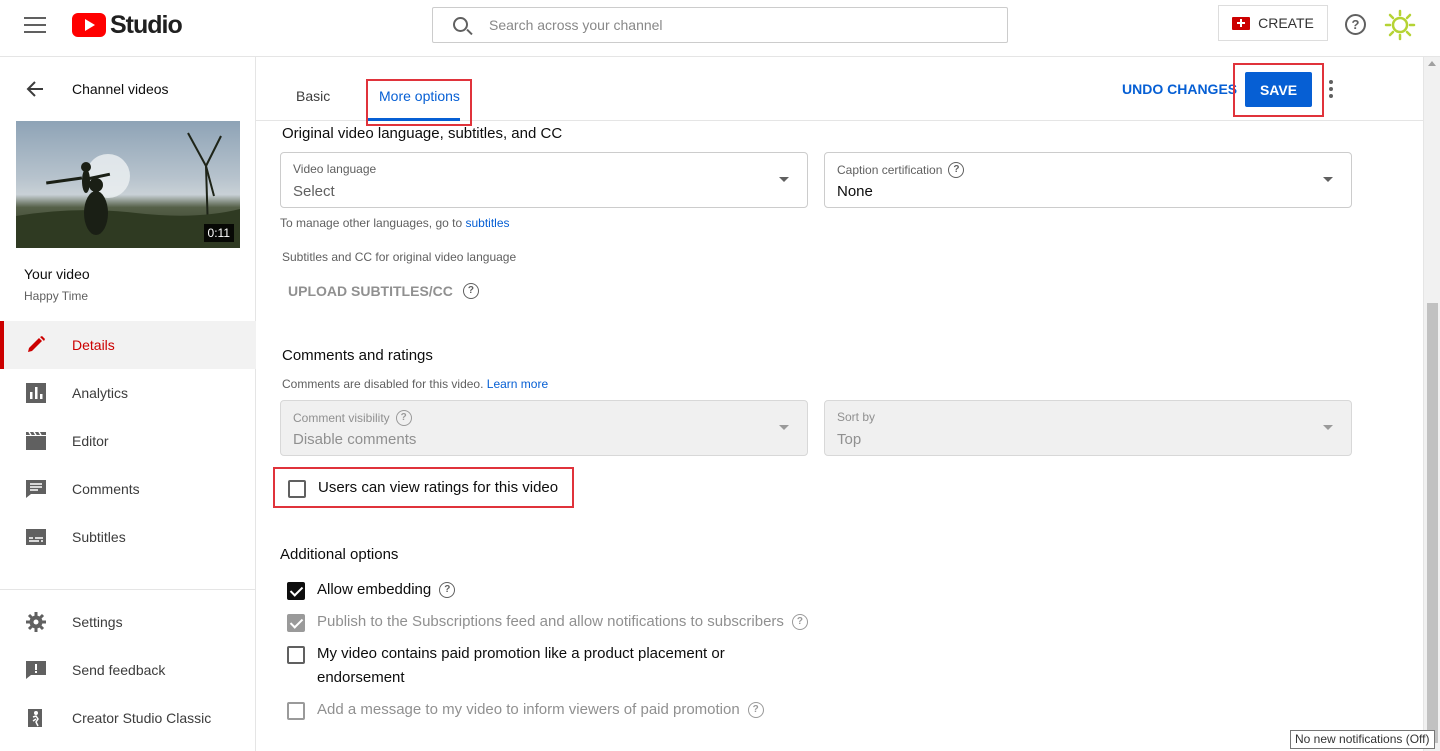 The height and width of the screenshot is (751, 1440). What do you see at coordinates (97, 622) in the screenshot?
I see `sidebar-item-label: Settings` at bounding box center [97, 622].